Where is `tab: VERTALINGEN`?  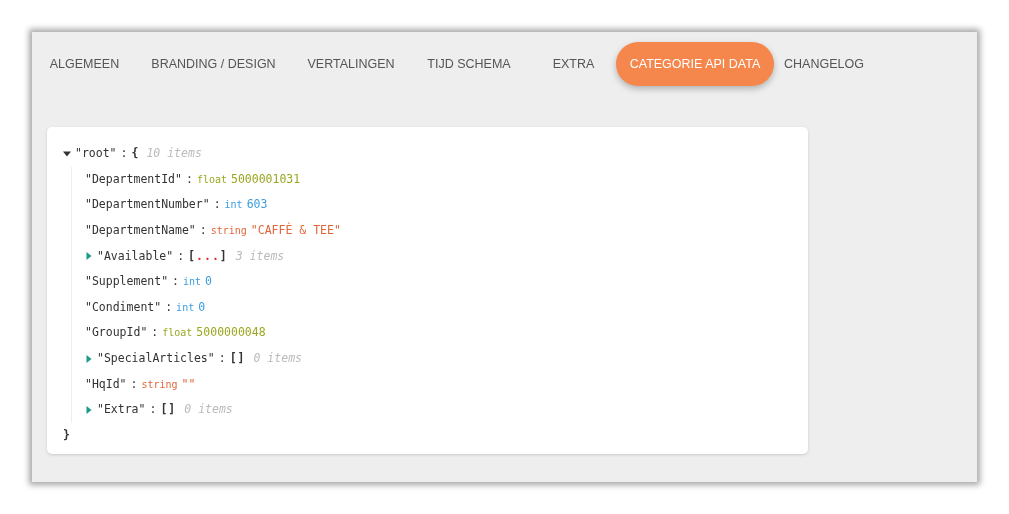 tab: VERTALINGEN is located at coordinates (351, 64).